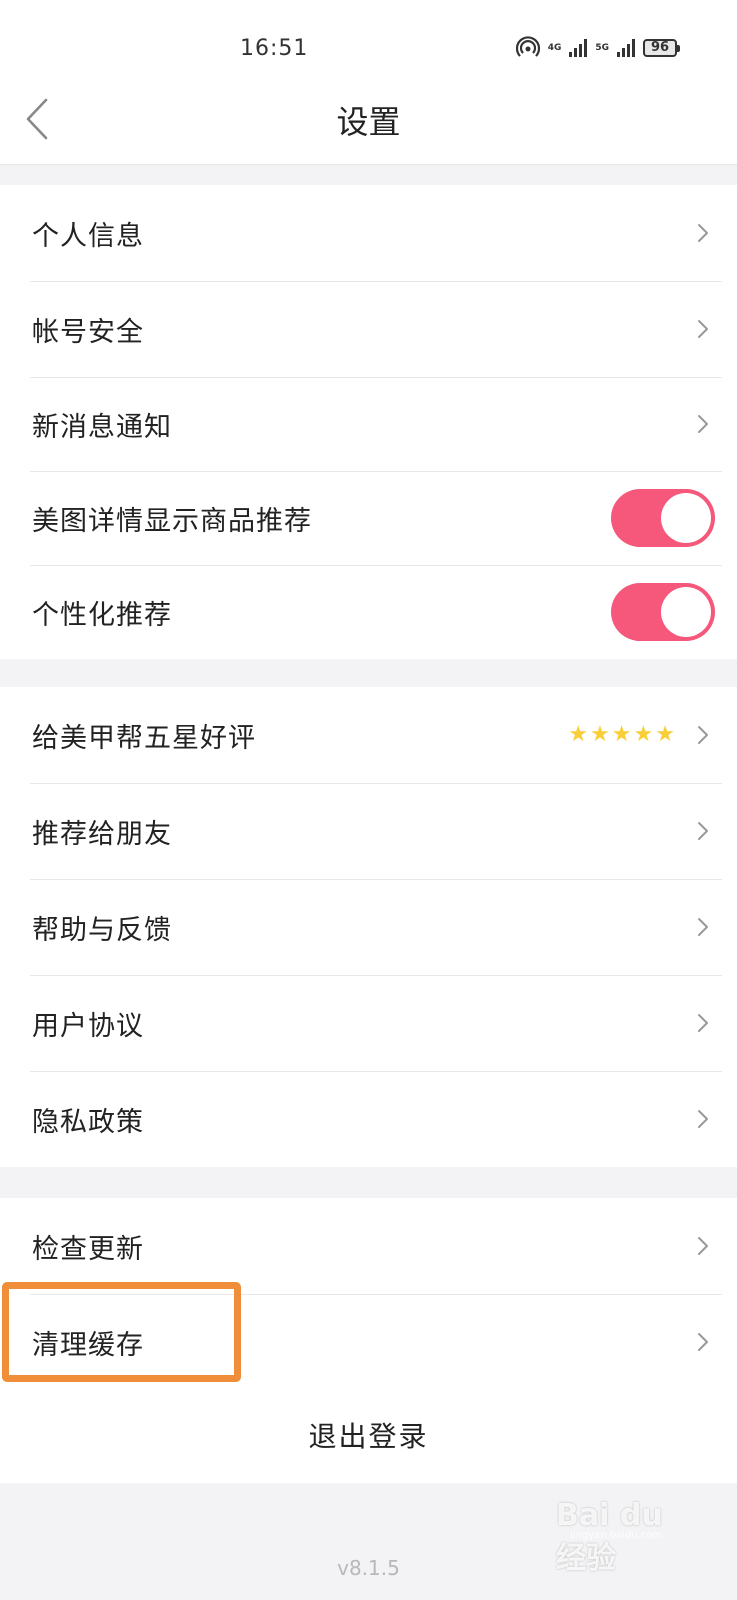 The width and height of the screenshot is (737, 1600). What do you see at coordinates (368, 1246) in the screenshot?
I see `setting-row-check-update: 检查更新` at bounding box center [368, 1246].